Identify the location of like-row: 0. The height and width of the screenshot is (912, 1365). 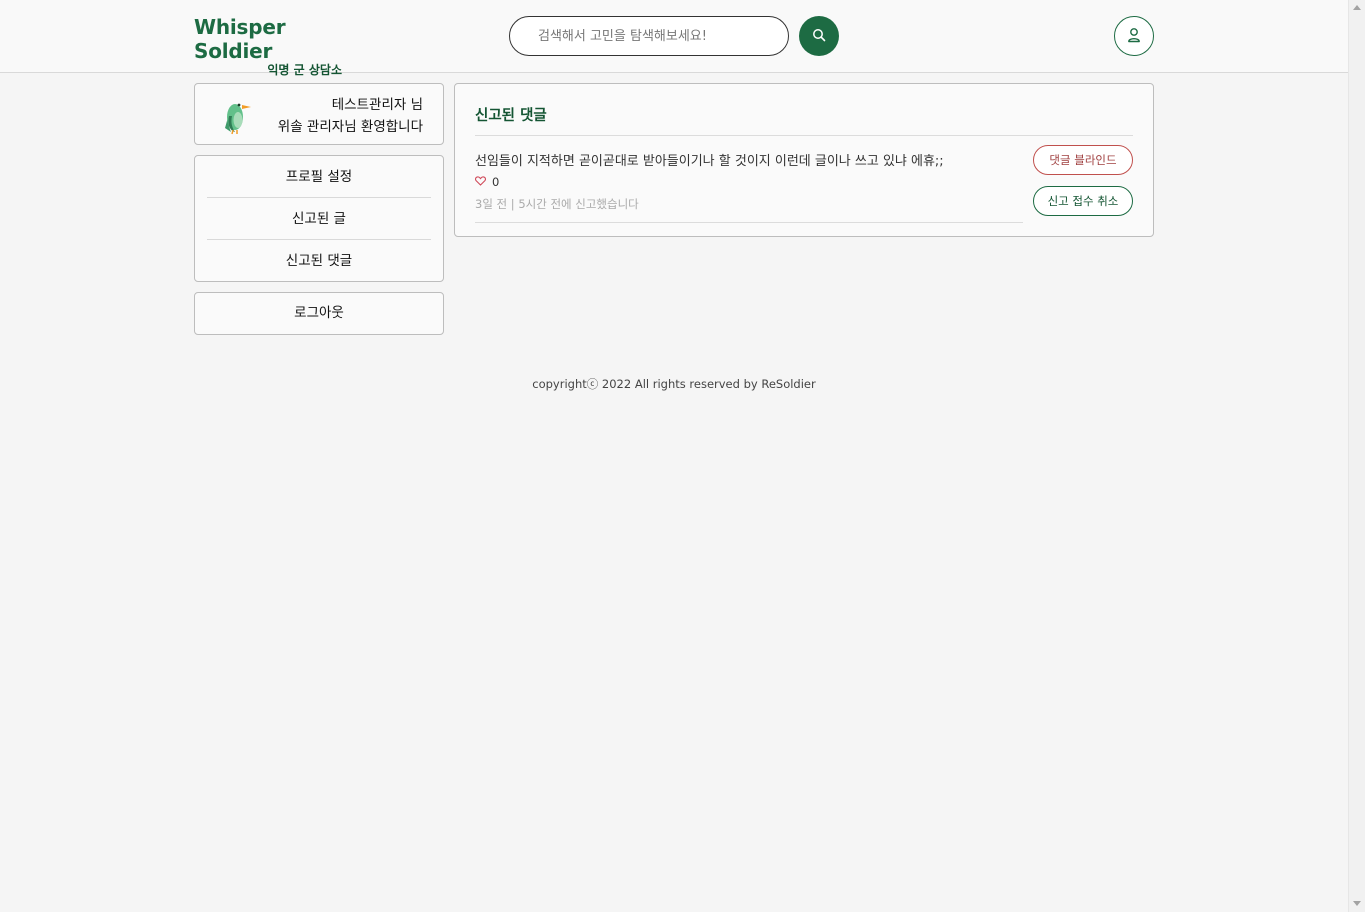
(487, 182).